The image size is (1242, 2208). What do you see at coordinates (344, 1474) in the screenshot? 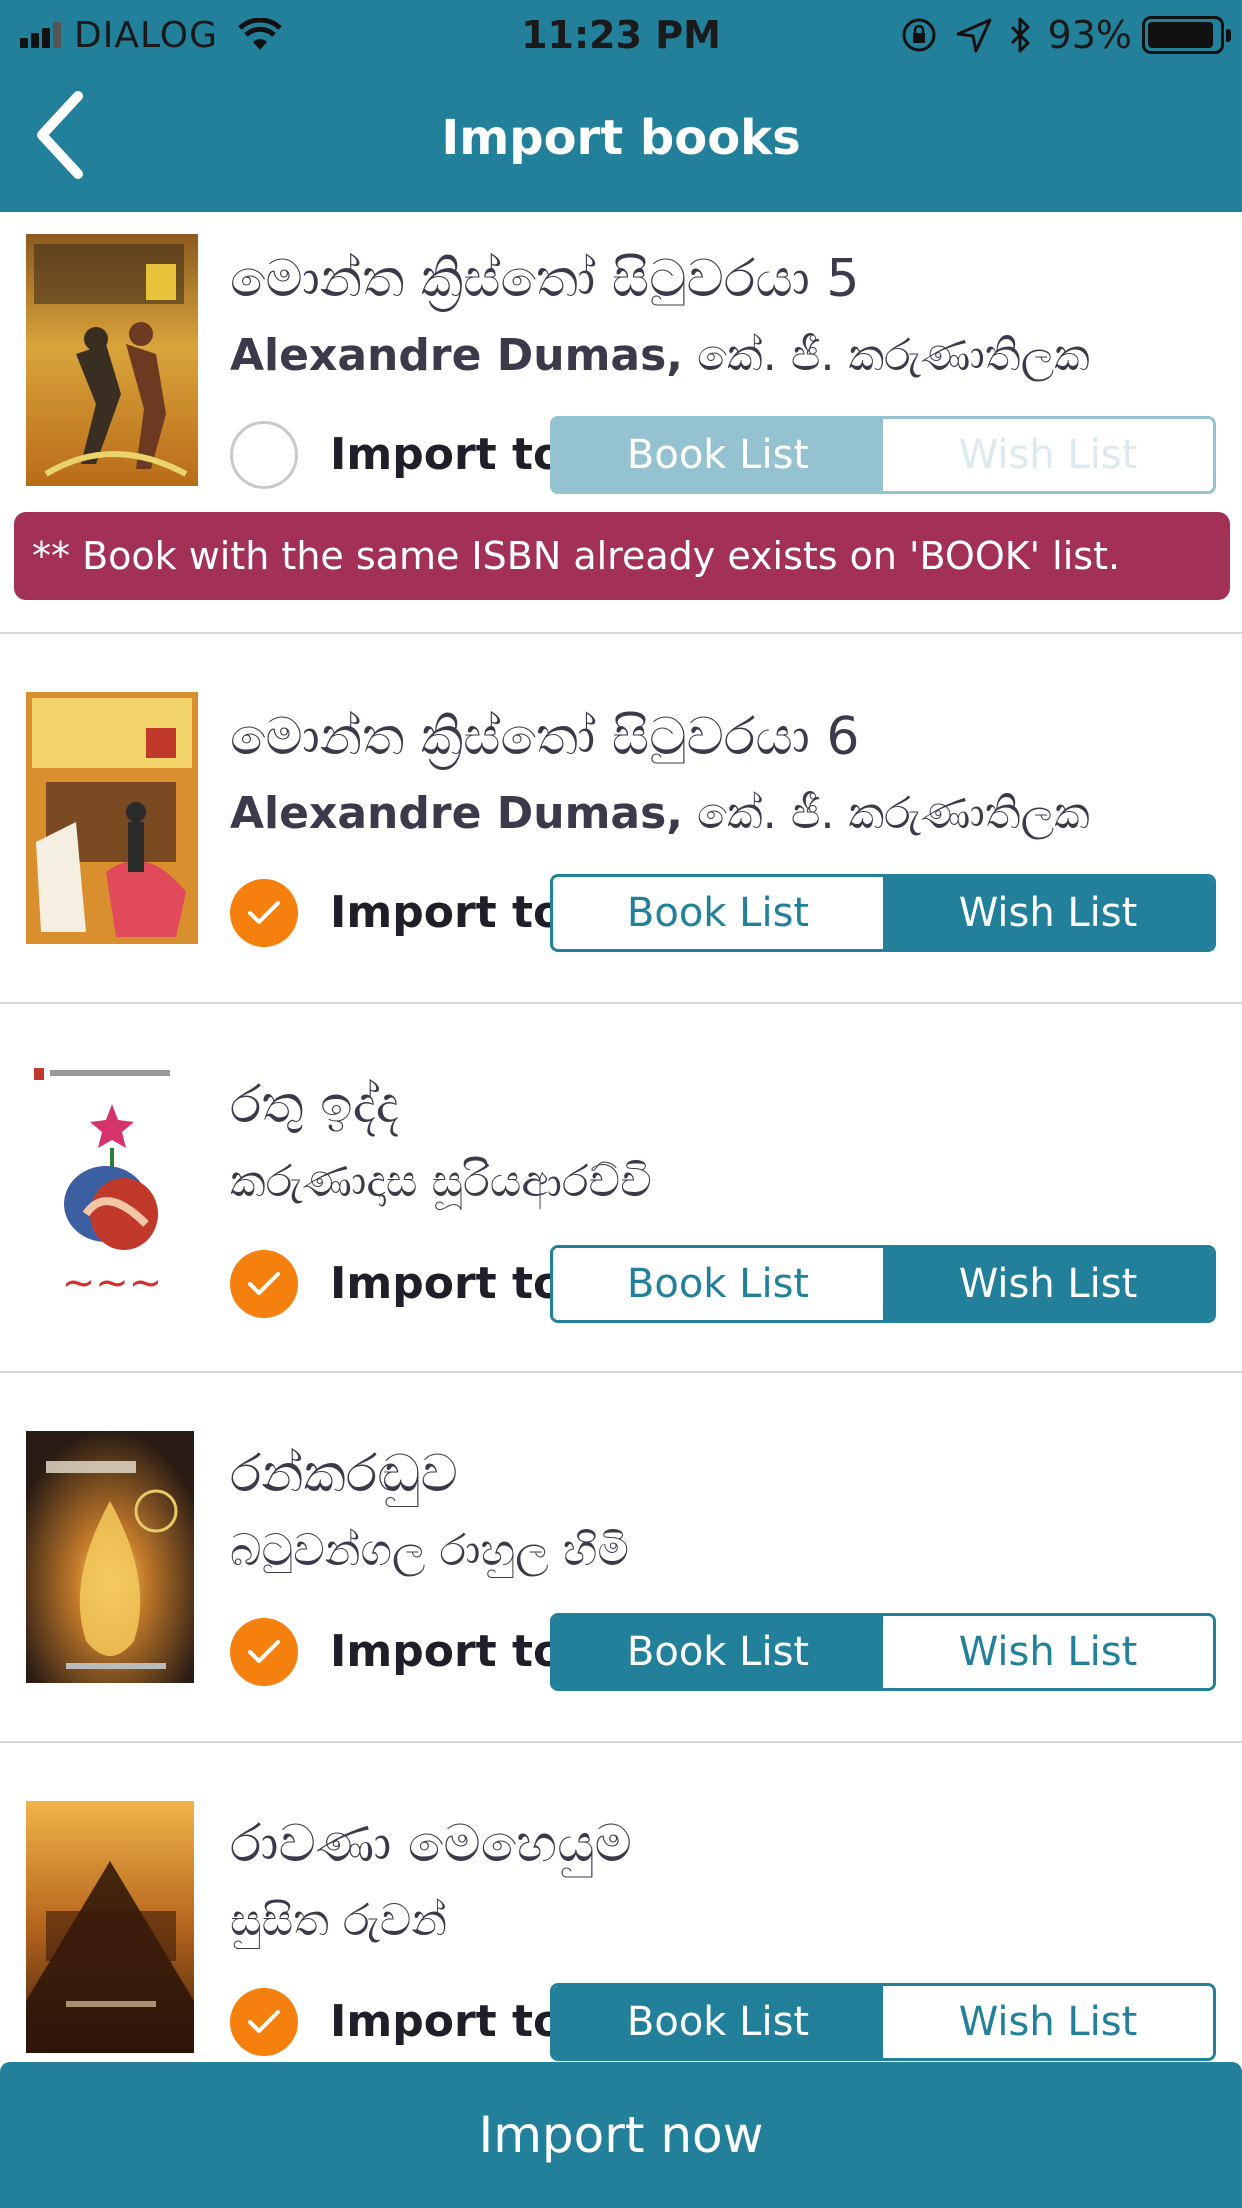
I see `book-title: රන්කරඬුව` at bounding box center [344, 1474].